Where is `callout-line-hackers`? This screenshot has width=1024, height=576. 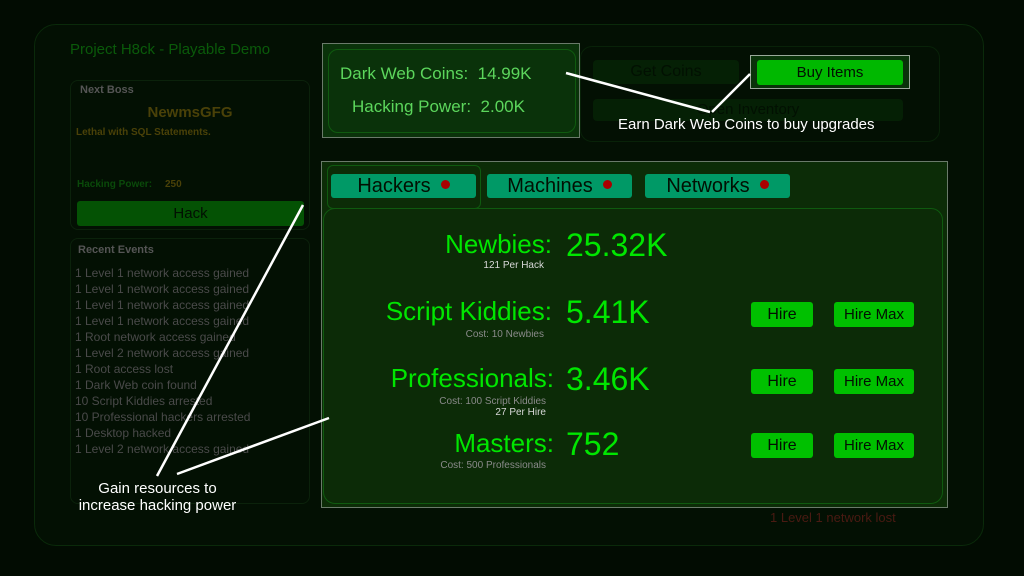 callout-line-hackers is located at coordinates (253, 446).